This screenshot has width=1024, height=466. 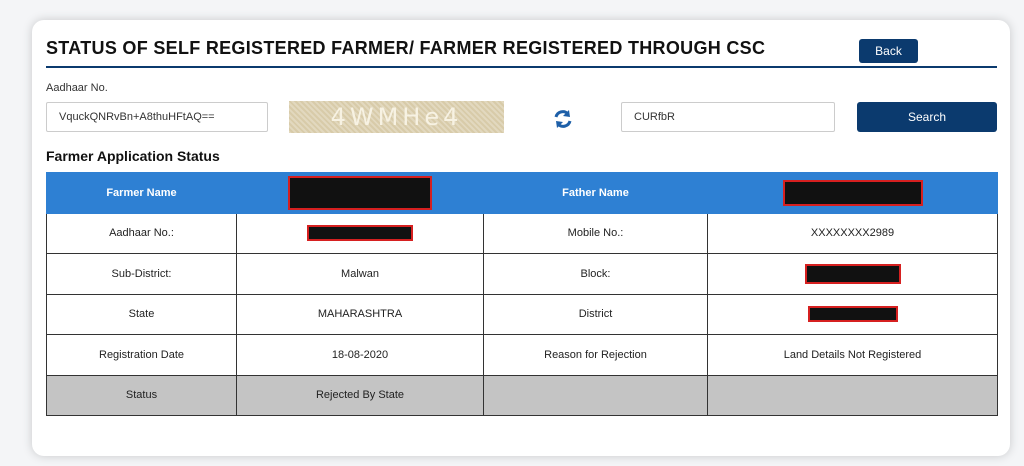 What do you see at coordinates (360, 395) in the screenshot?
I see `status-value: Rejected By State` at bounding box center [360, 395].